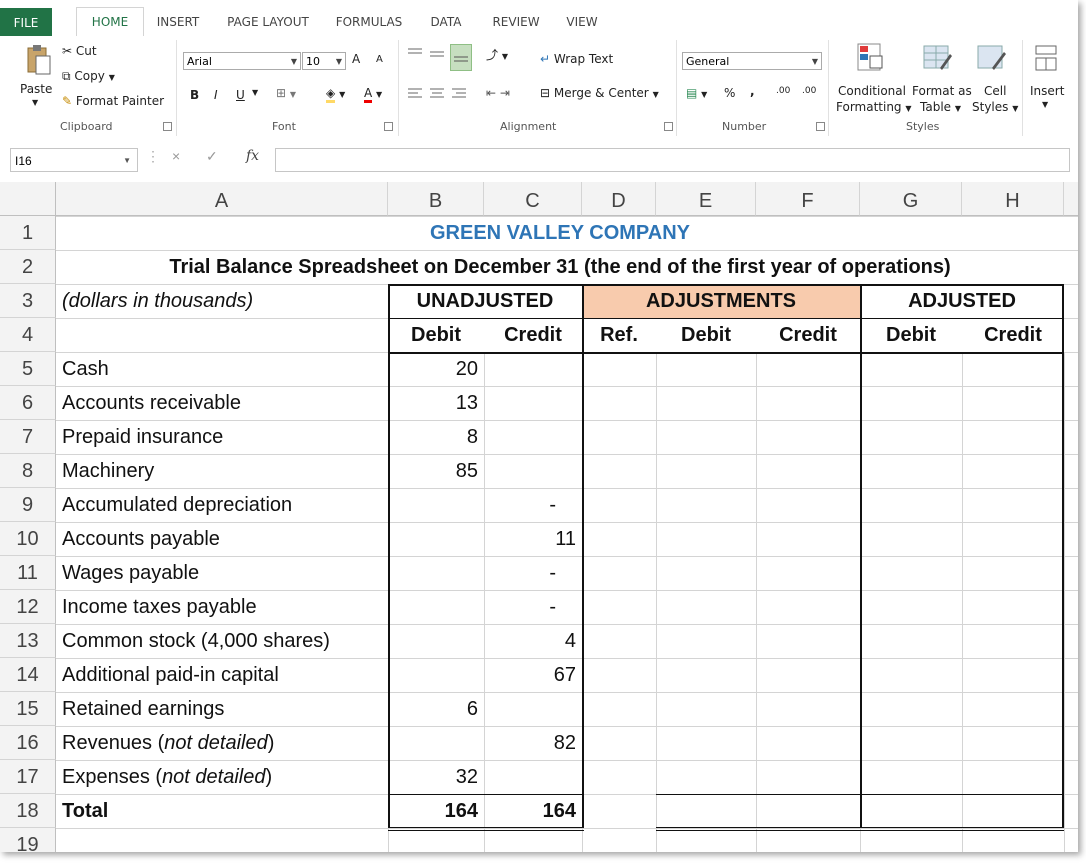 The image size is (1086, 864). I want to click on align-middle-icon, so click(437, 56).